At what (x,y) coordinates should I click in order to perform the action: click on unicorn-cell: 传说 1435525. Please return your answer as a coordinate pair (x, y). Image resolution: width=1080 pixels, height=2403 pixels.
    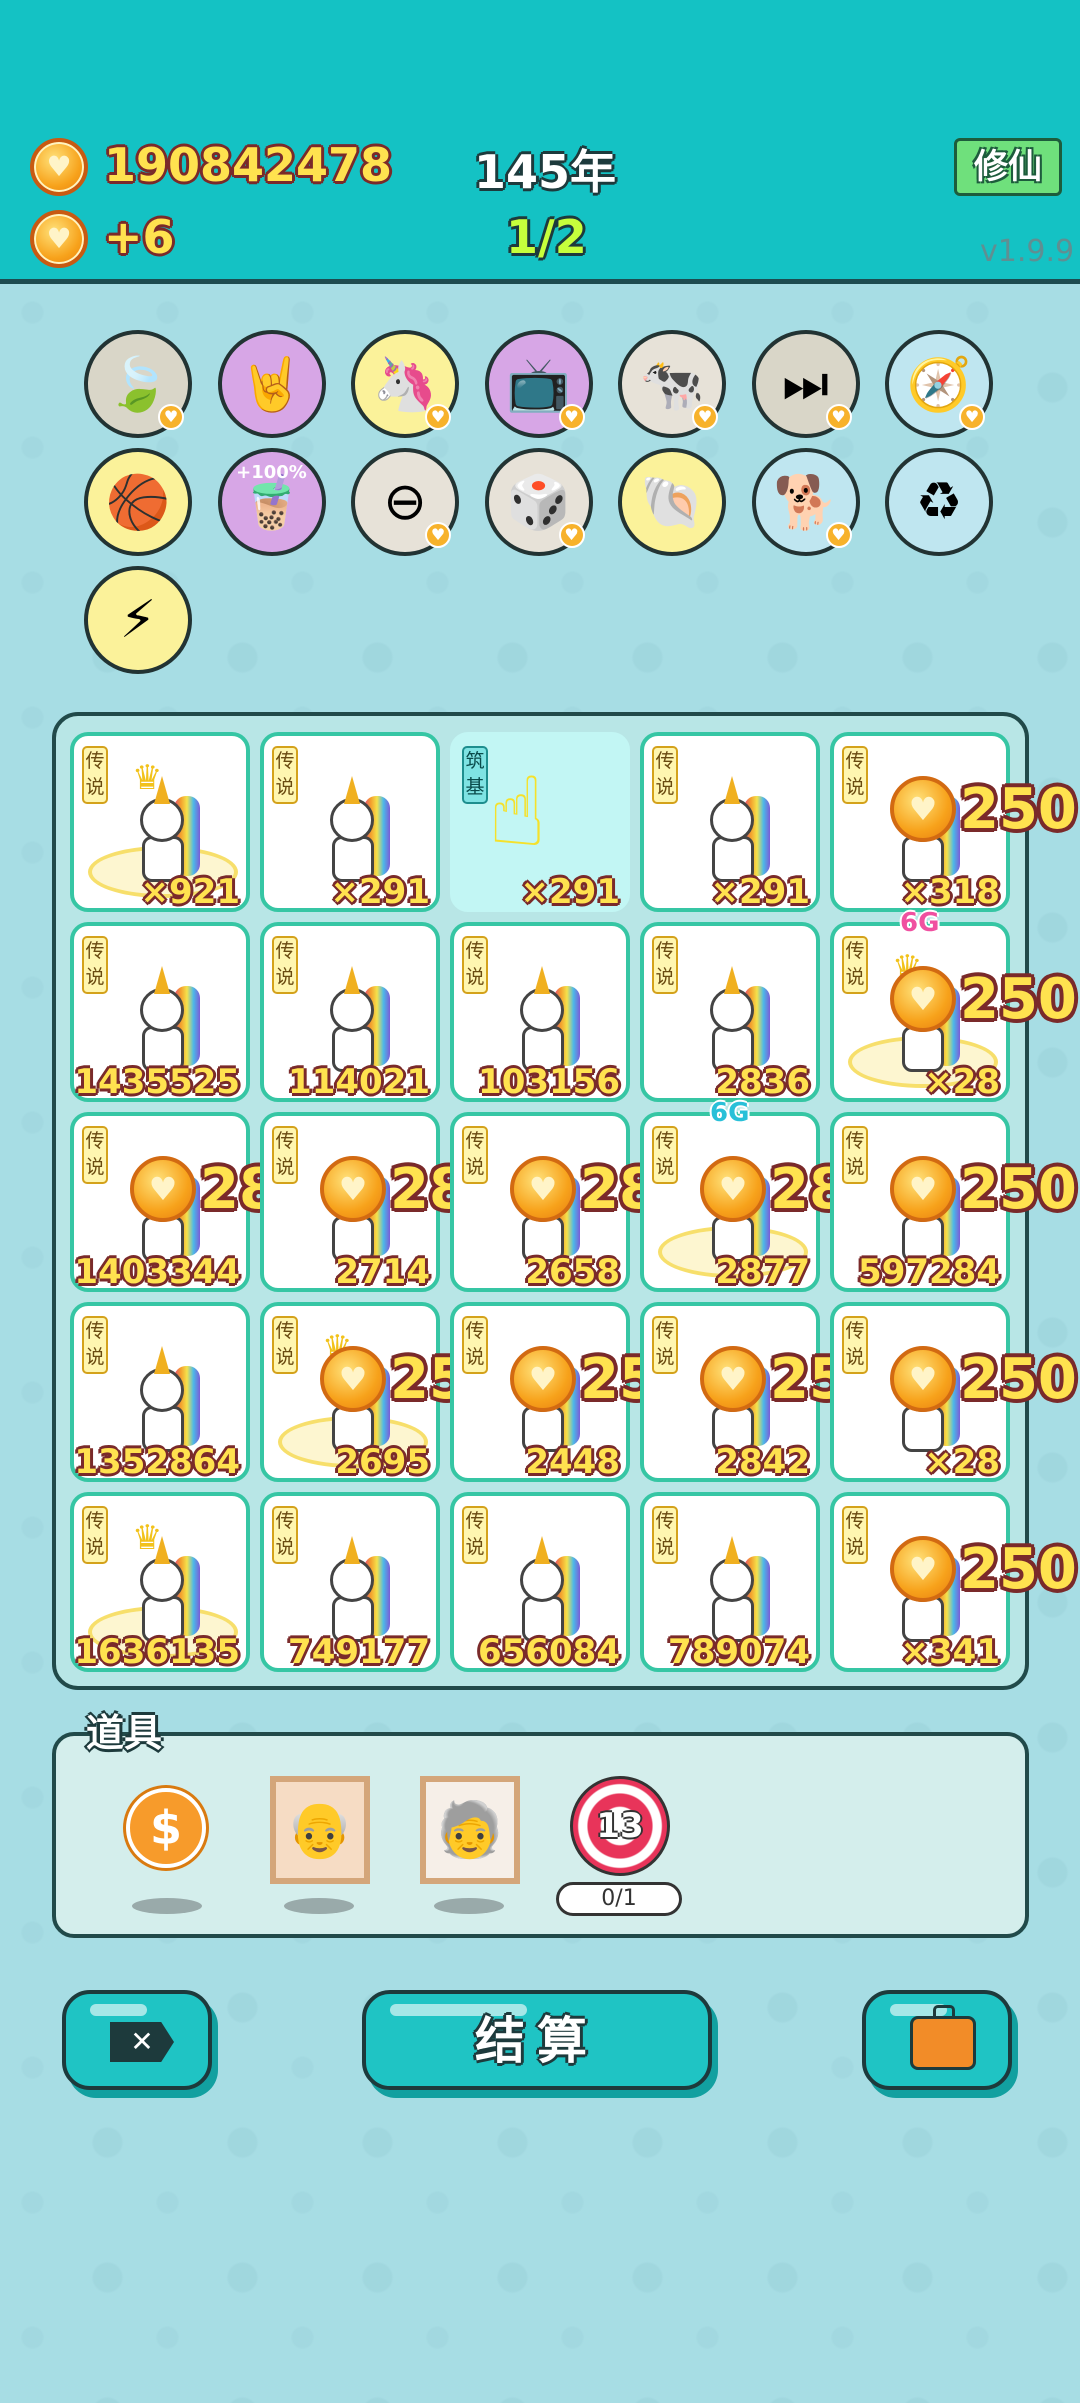
    Looking at the image, I should click on (160, 1012).